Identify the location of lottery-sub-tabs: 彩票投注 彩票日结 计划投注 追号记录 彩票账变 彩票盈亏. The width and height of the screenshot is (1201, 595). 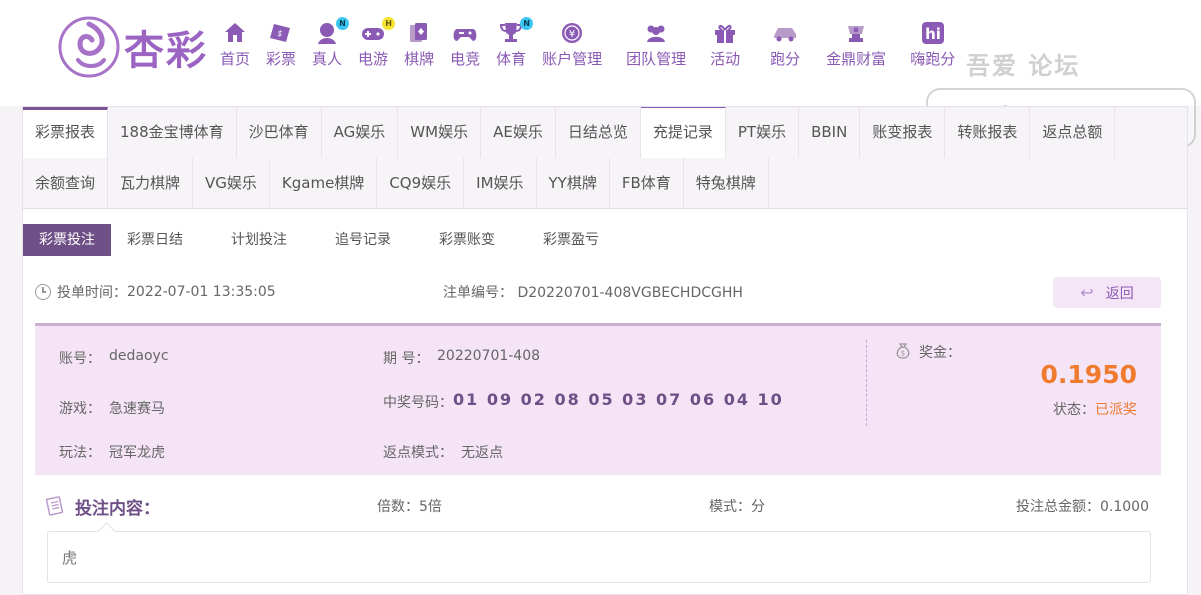
(327, 240).